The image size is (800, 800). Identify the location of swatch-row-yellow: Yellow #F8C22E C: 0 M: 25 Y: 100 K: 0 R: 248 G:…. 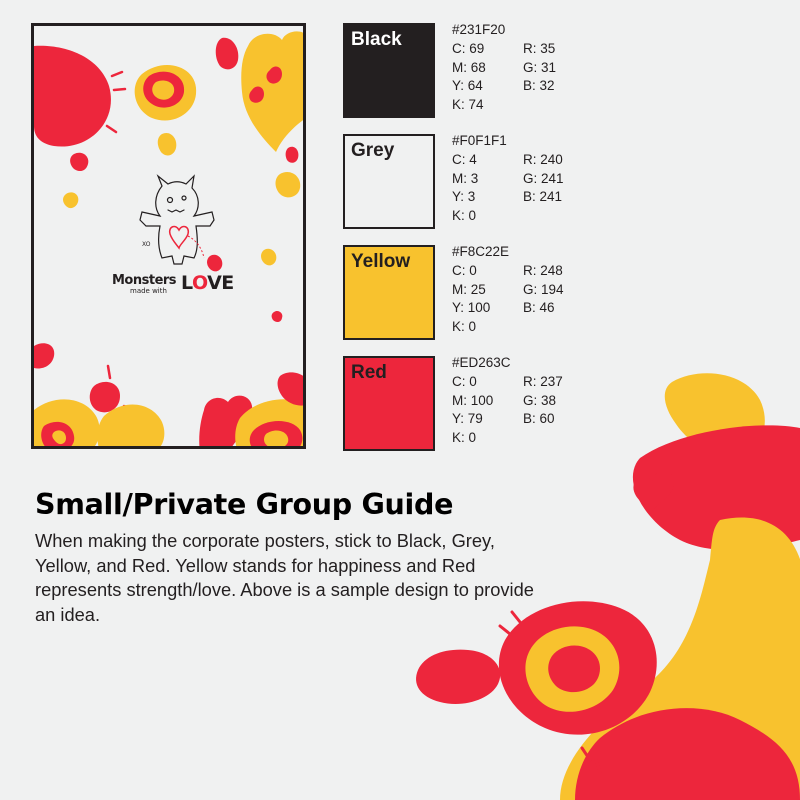
(553, 292).